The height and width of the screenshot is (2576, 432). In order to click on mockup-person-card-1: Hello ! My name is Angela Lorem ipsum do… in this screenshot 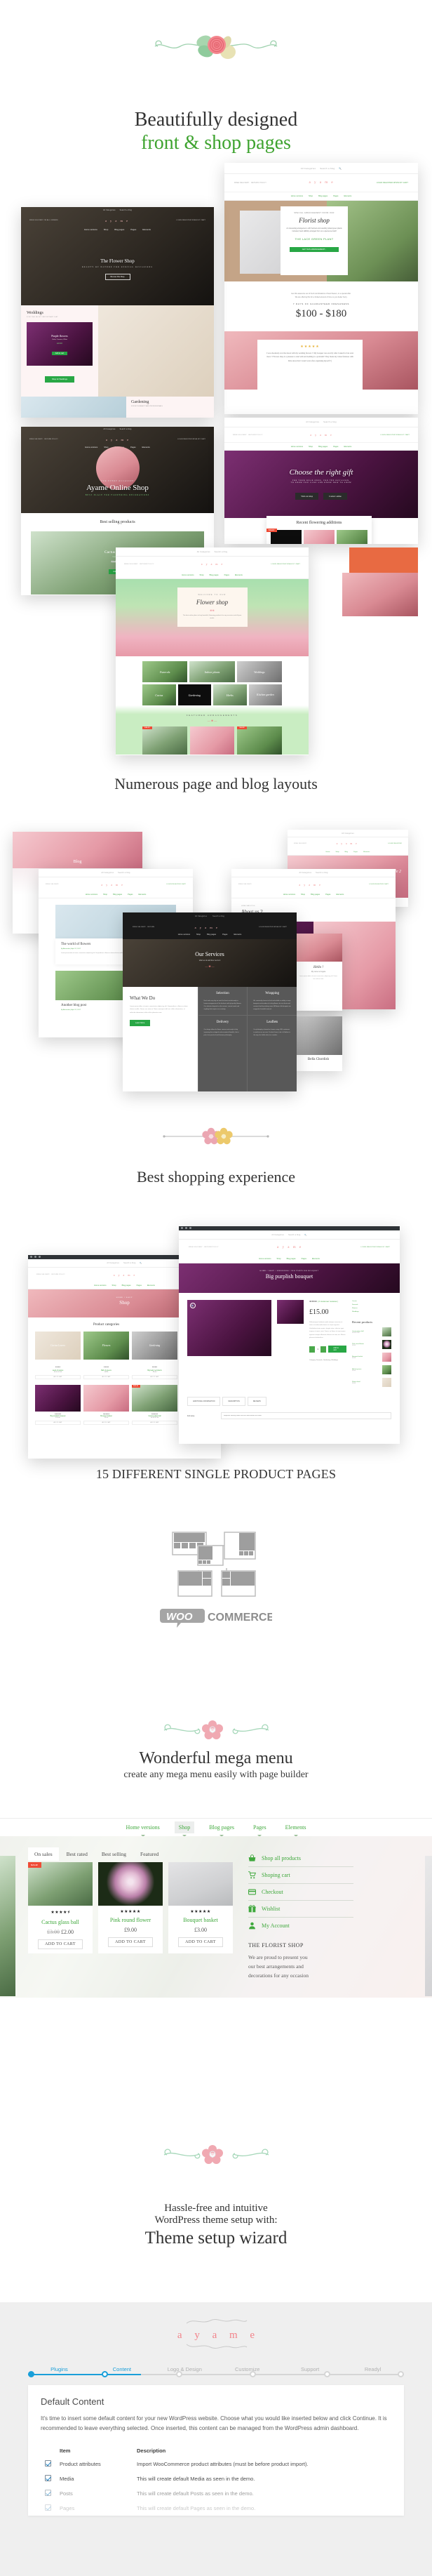, I will do `click(318, 973)`.